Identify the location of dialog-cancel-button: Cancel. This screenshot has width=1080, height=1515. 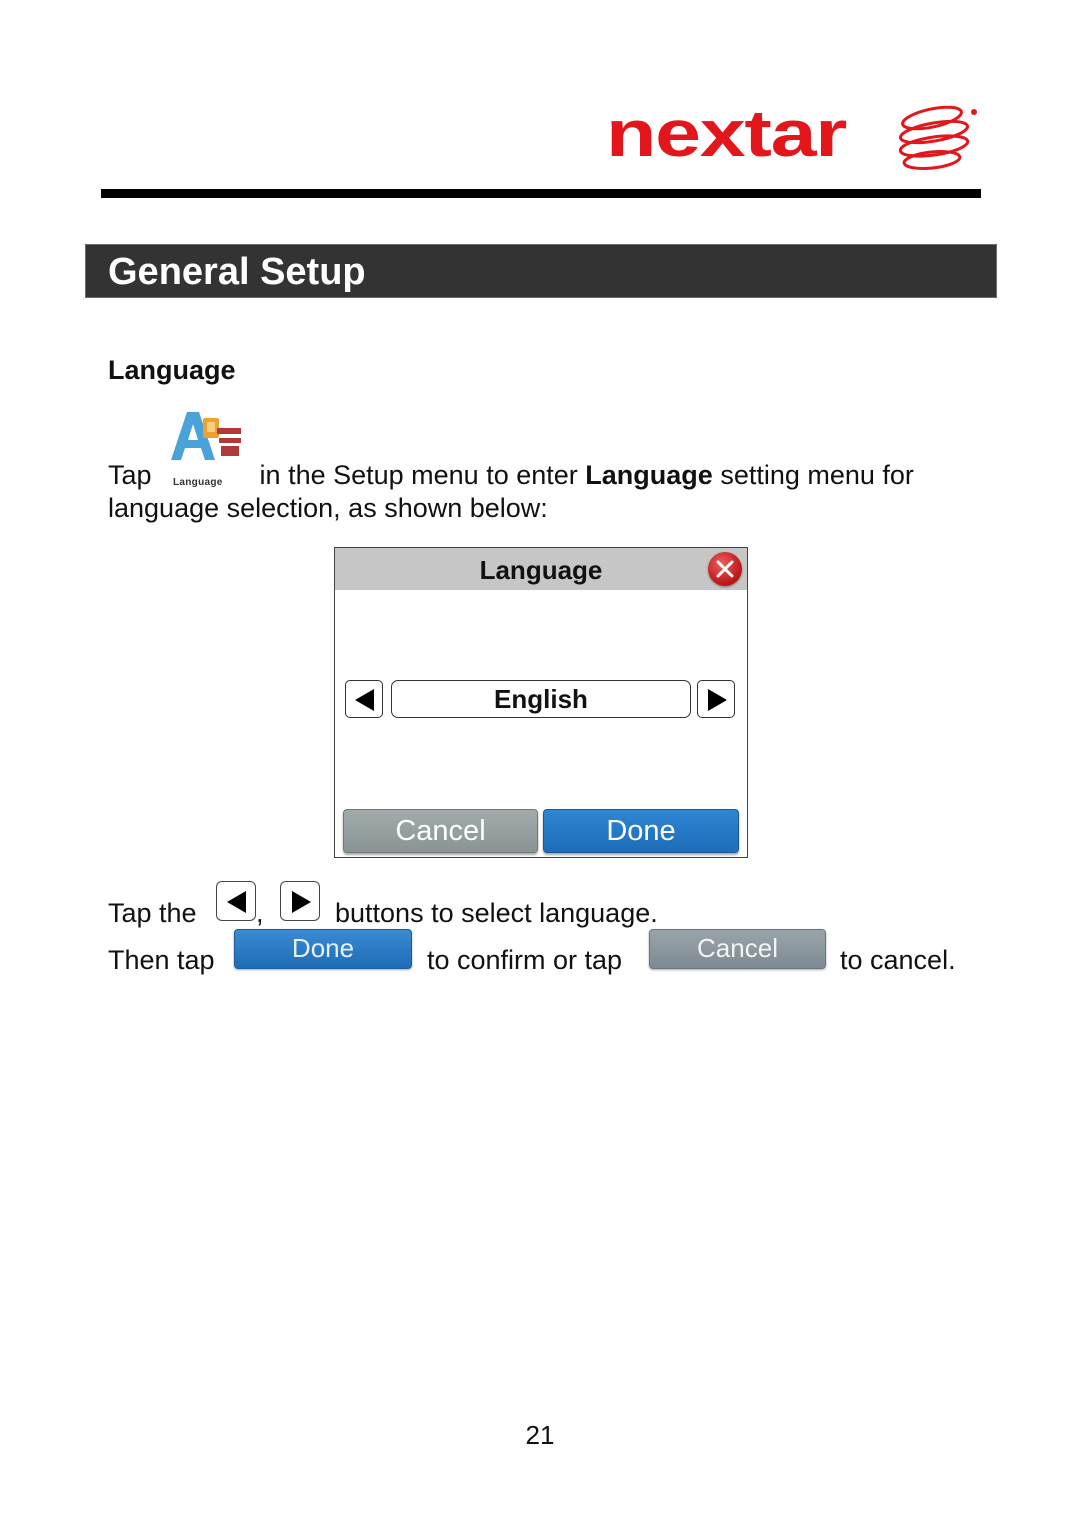
(440, 831).